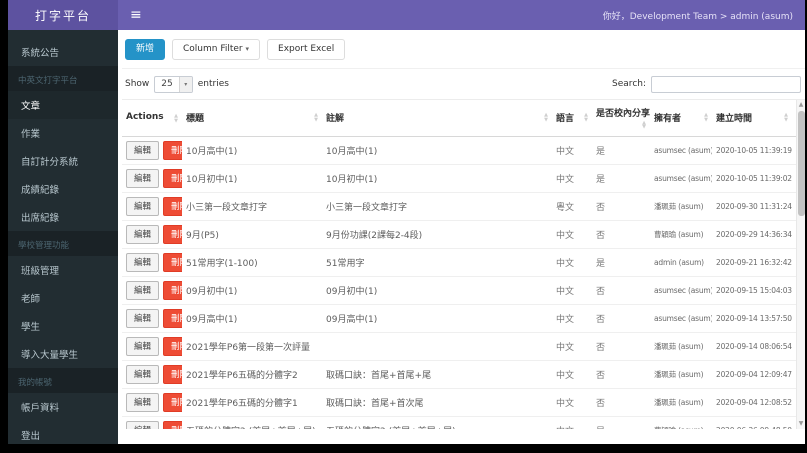 This screenshot has width=807, height=453. What do you see at coordinates (63, 217) in the screenshot?
I see `sidebar-item: 出席紀錄` at bounding box center [63, 217].